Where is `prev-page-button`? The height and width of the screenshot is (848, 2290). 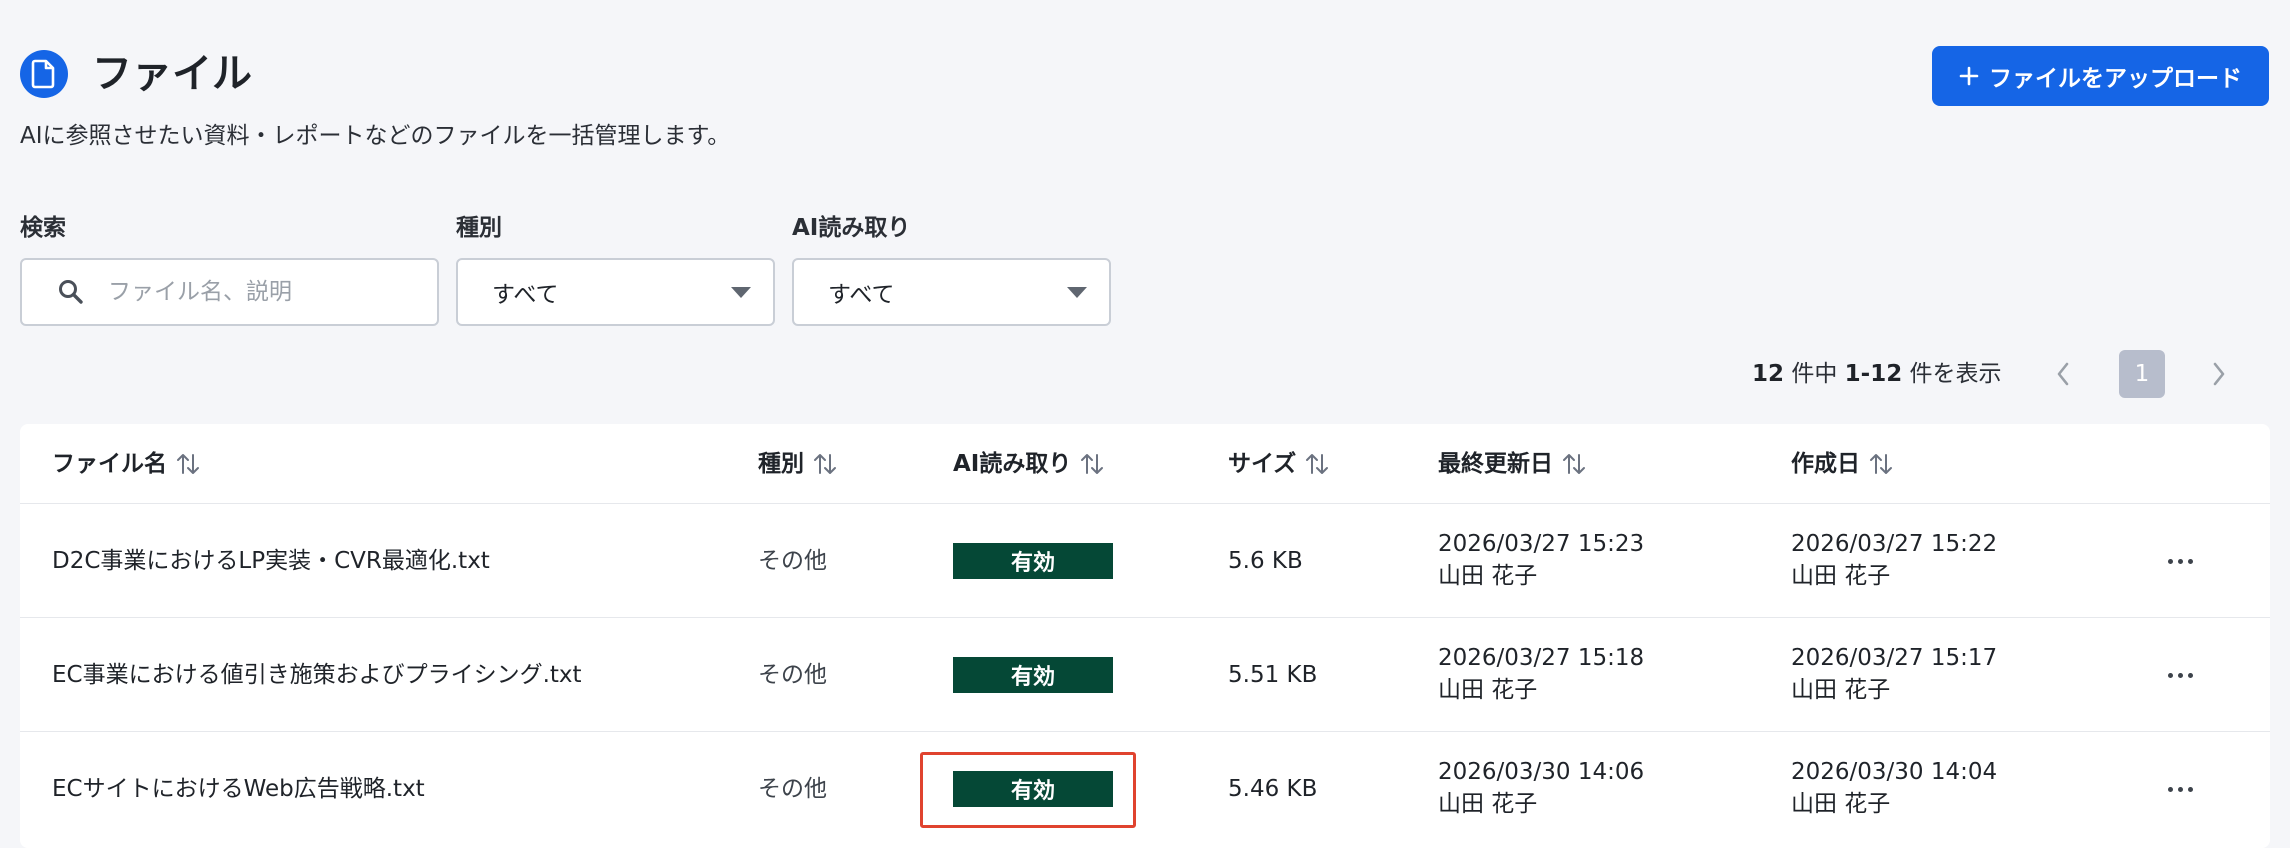 prev-page-button is located at coordinates (2063, 374).